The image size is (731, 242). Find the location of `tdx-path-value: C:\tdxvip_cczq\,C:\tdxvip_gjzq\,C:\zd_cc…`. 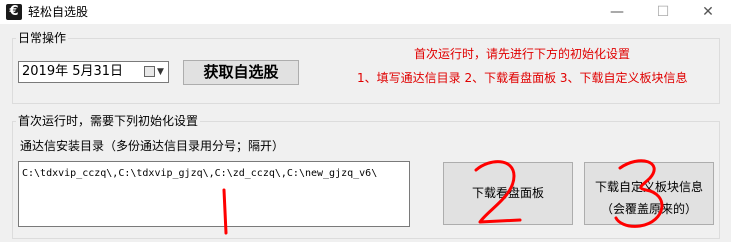

tdx-path-value: C:\tdxvip_cczq\,C:\tdxvip_gjzq\,C:\zd_cc… is located at coordinates (200, 173).